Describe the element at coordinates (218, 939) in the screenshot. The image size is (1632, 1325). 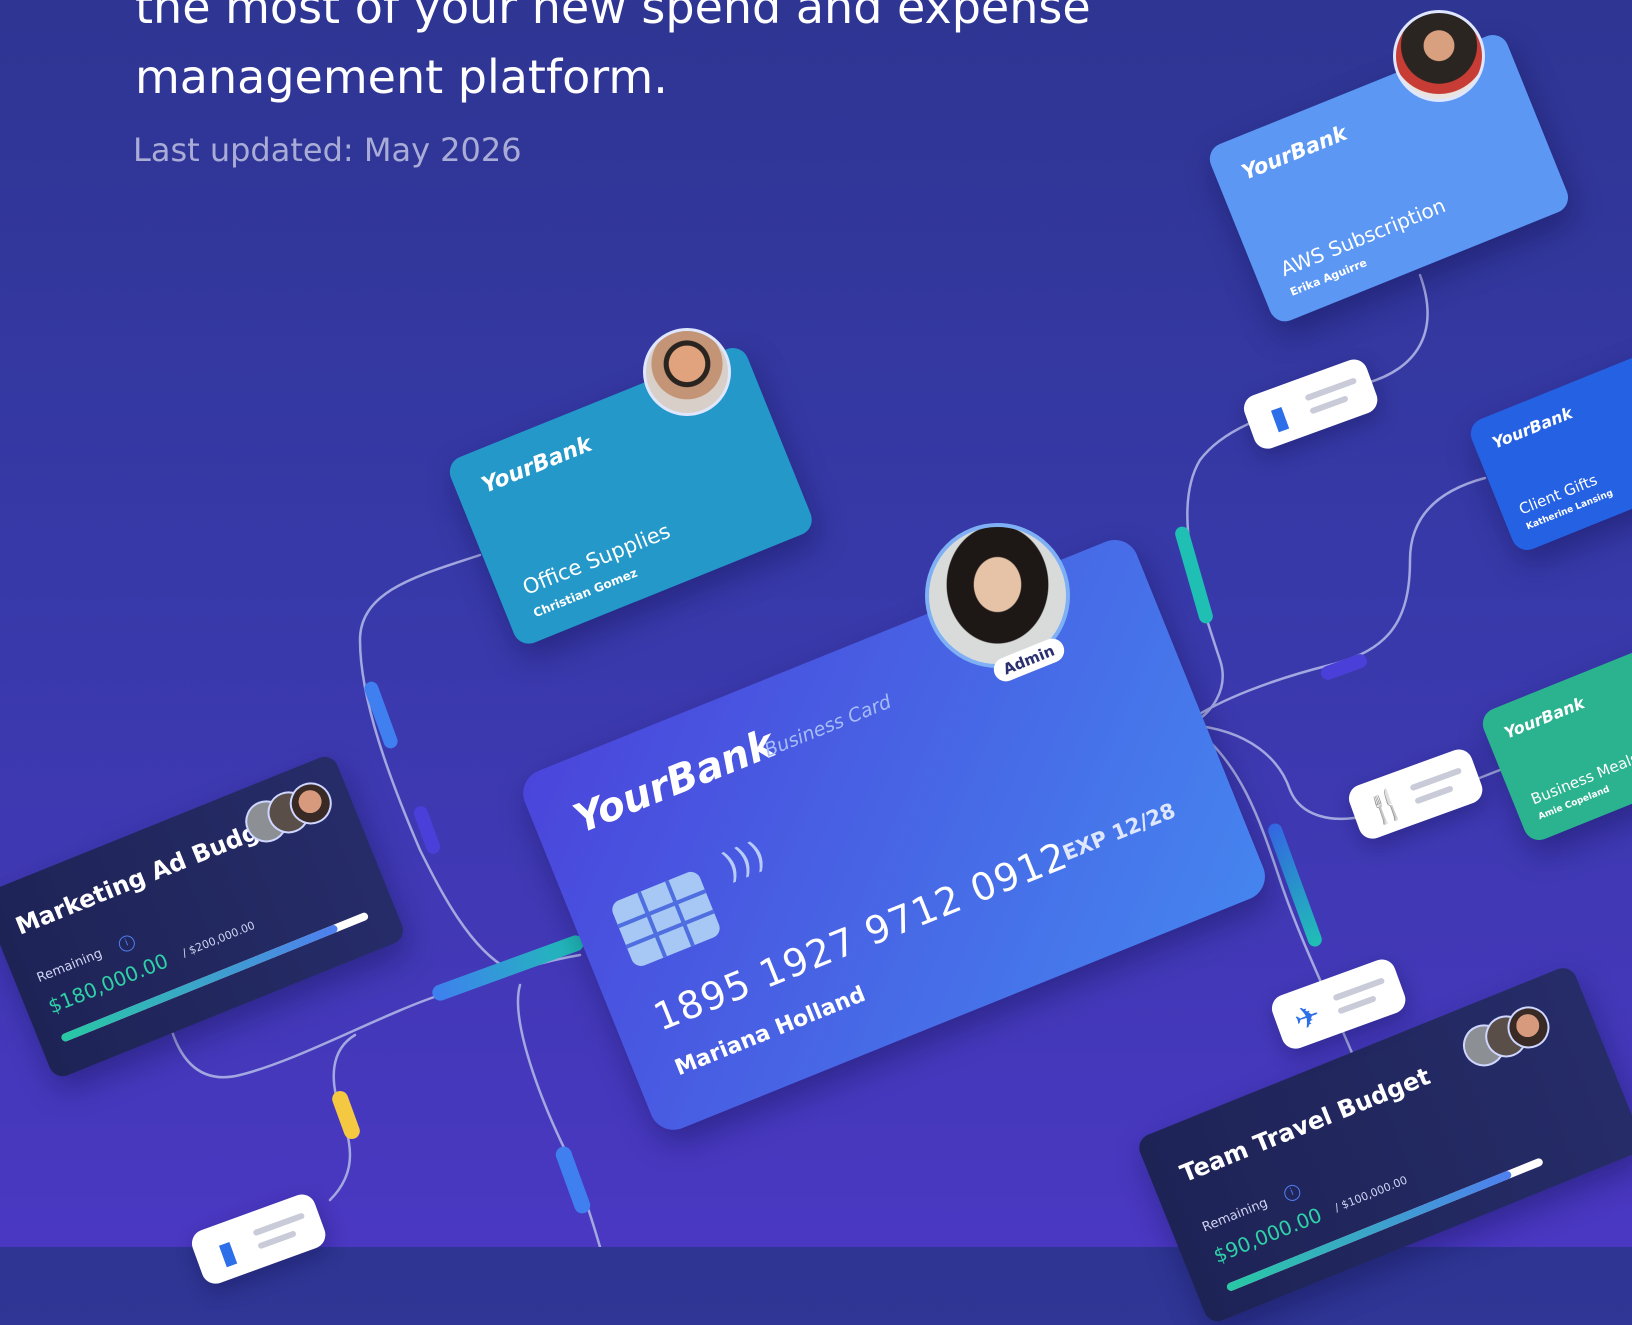
I see `budget-total: / $200,000.00` at that location.